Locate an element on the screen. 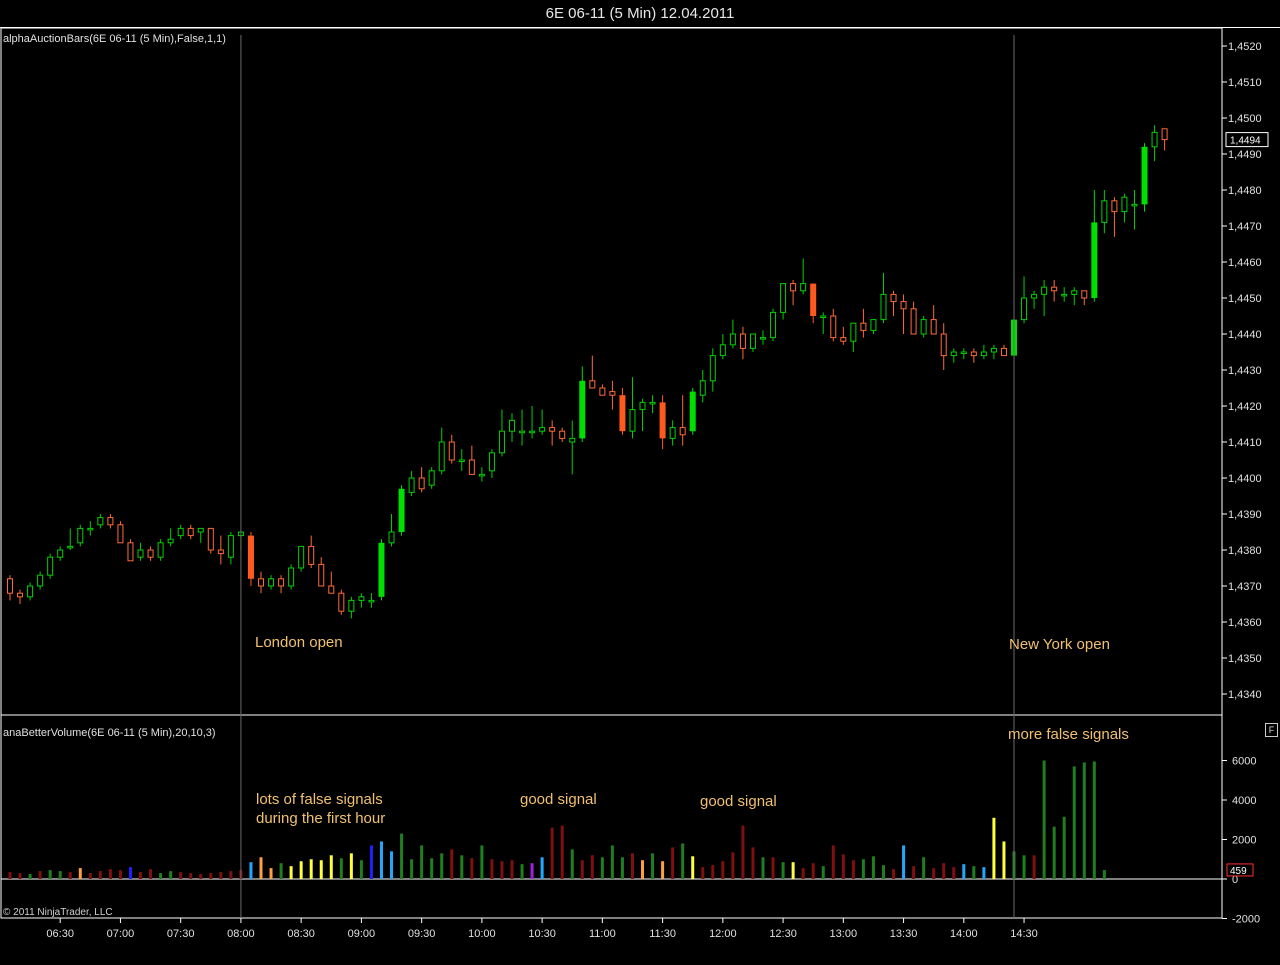 The width and height of the screenshot is (1280, 965). panel-f-button: F is located at coordinates (1271, 730).